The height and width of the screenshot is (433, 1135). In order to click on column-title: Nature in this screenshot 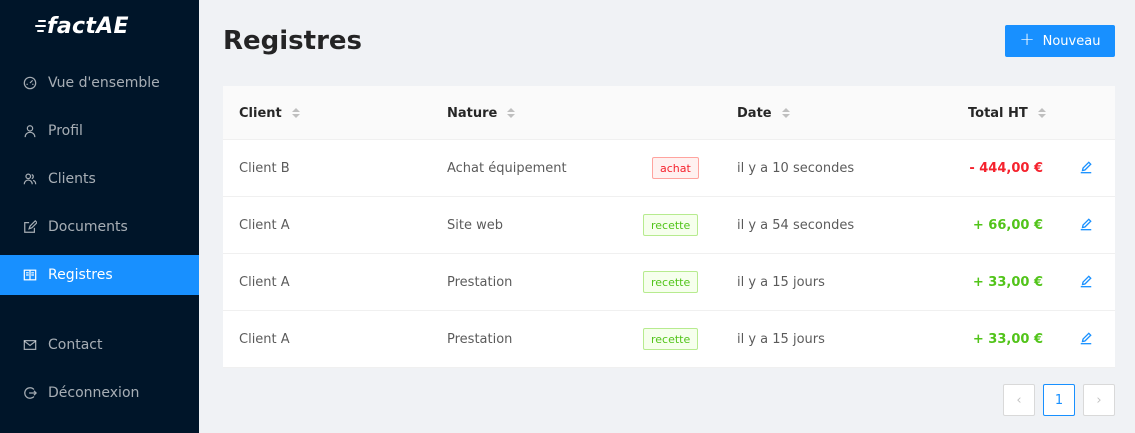, I will do `click(472, 113)`.